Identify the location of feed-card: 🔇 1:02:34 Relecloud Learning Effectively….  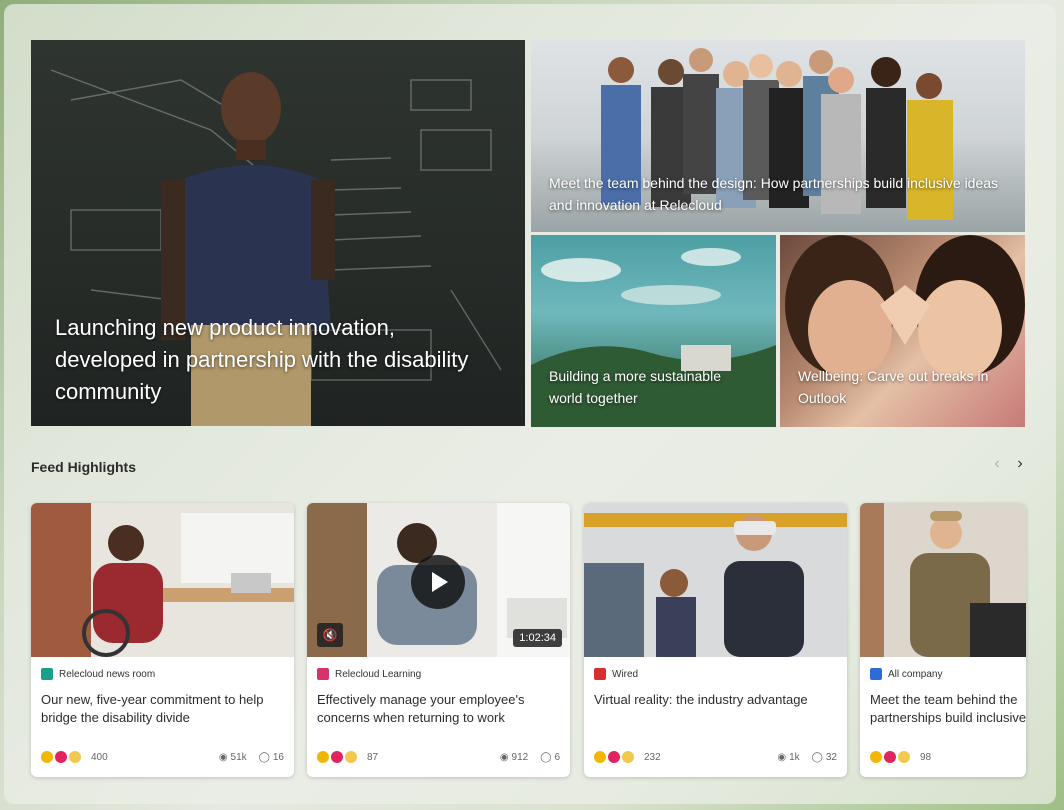
(438, 640).